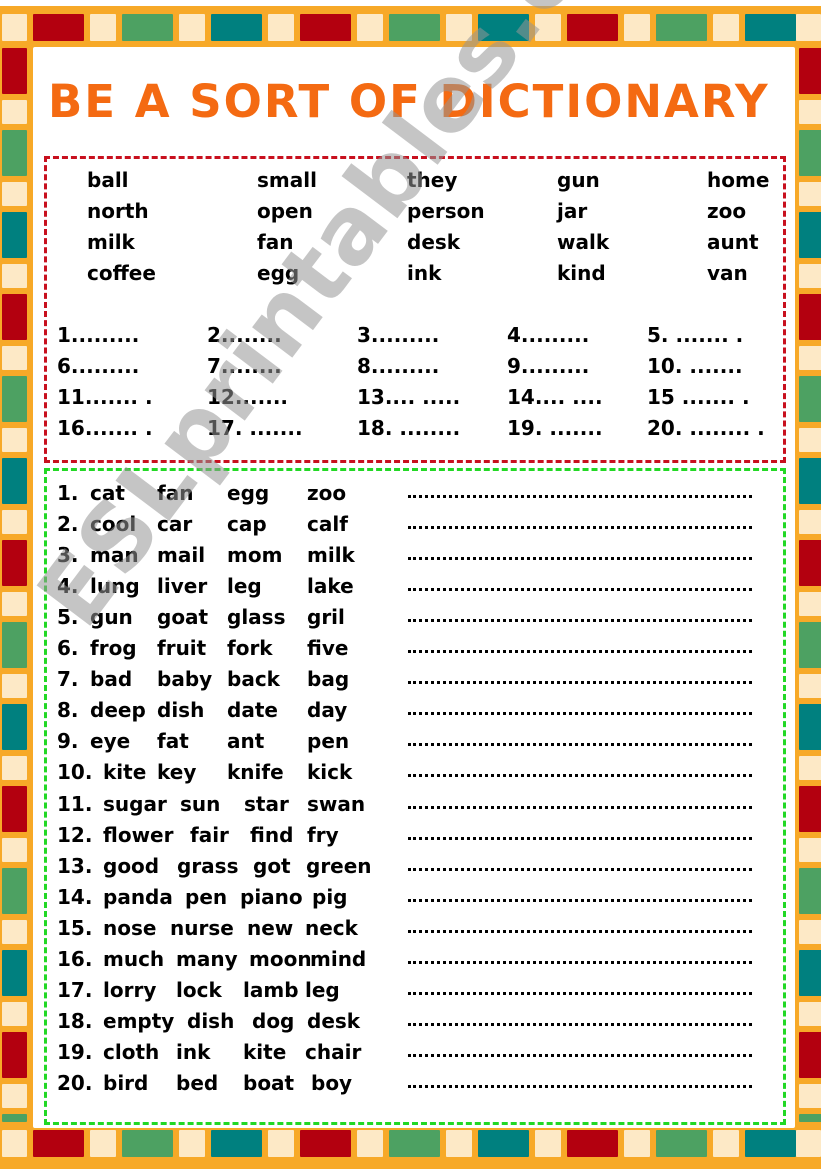 Image resolution: width=821 pixels, height=1169 pixels. I want to click on answer-slot: 5. ....... ., so click(695, 335).